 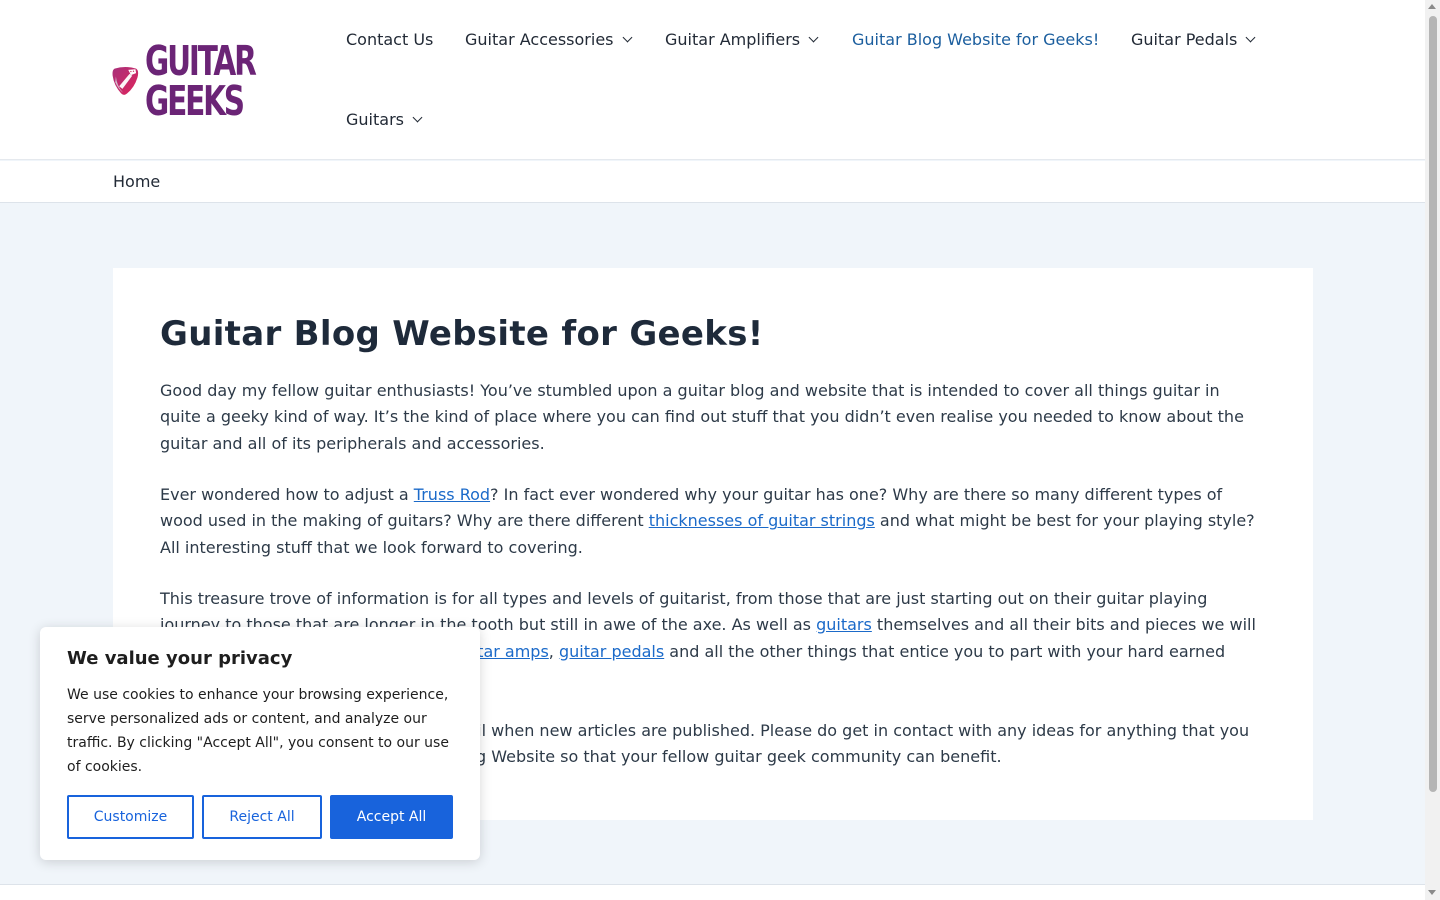 What do you see at coordinates (1184, 39) in the screenshot?
I see `nav-label: Guitar Pedals` at bounding box center [1184, 39].